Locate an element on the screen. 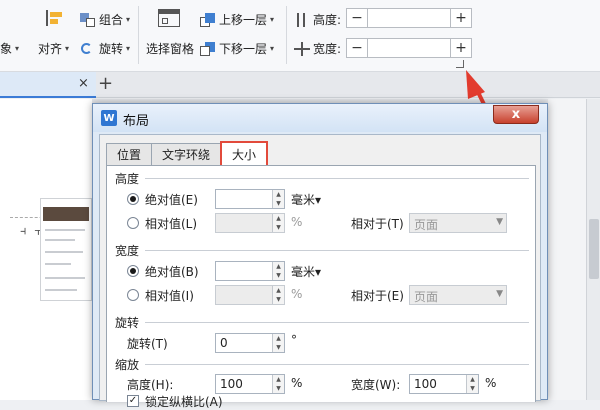  height-plus-button: + is located at coordinates (461, 18).